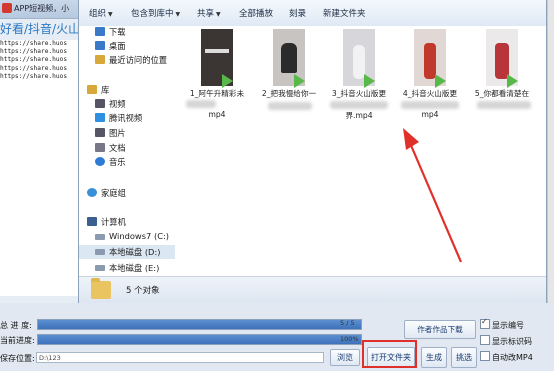 This screenshot has height=371, width=554. Describe the element at coordinates (100, 103) in the screenshot. I see `video-library-icon` at that location.